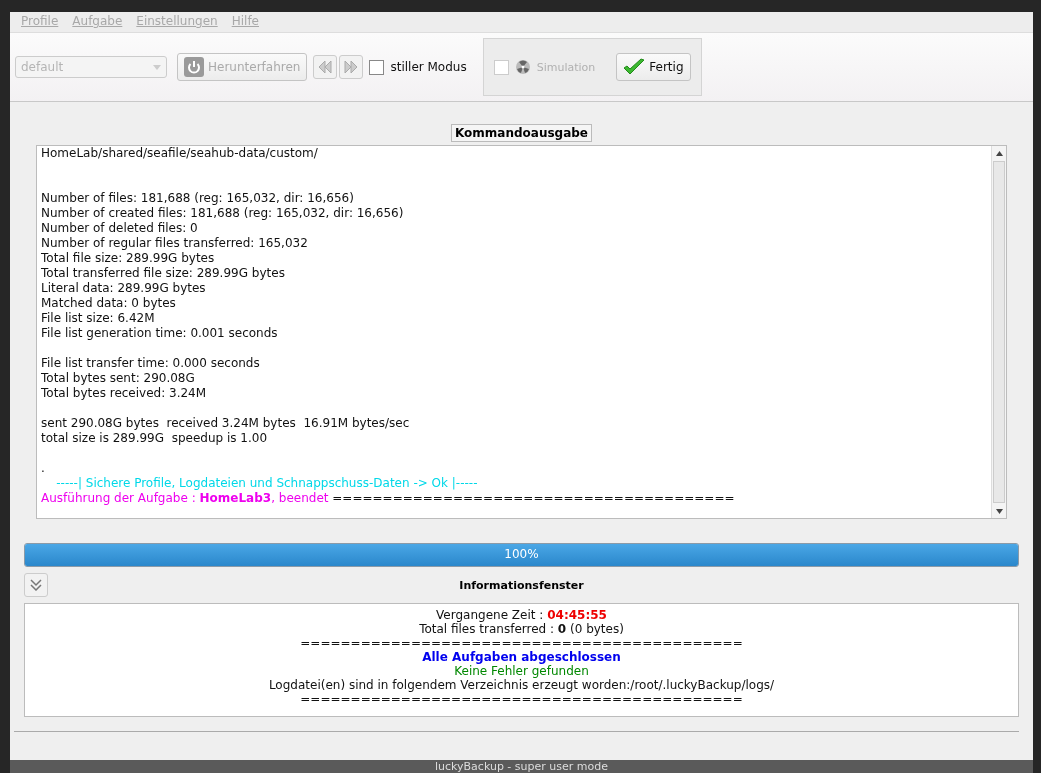 This screenshot has width=1041, height=773. Describe the element at coordinates (490, 615) in the screenshot. I see `info-label: Vergangene Zeit :` at that location.